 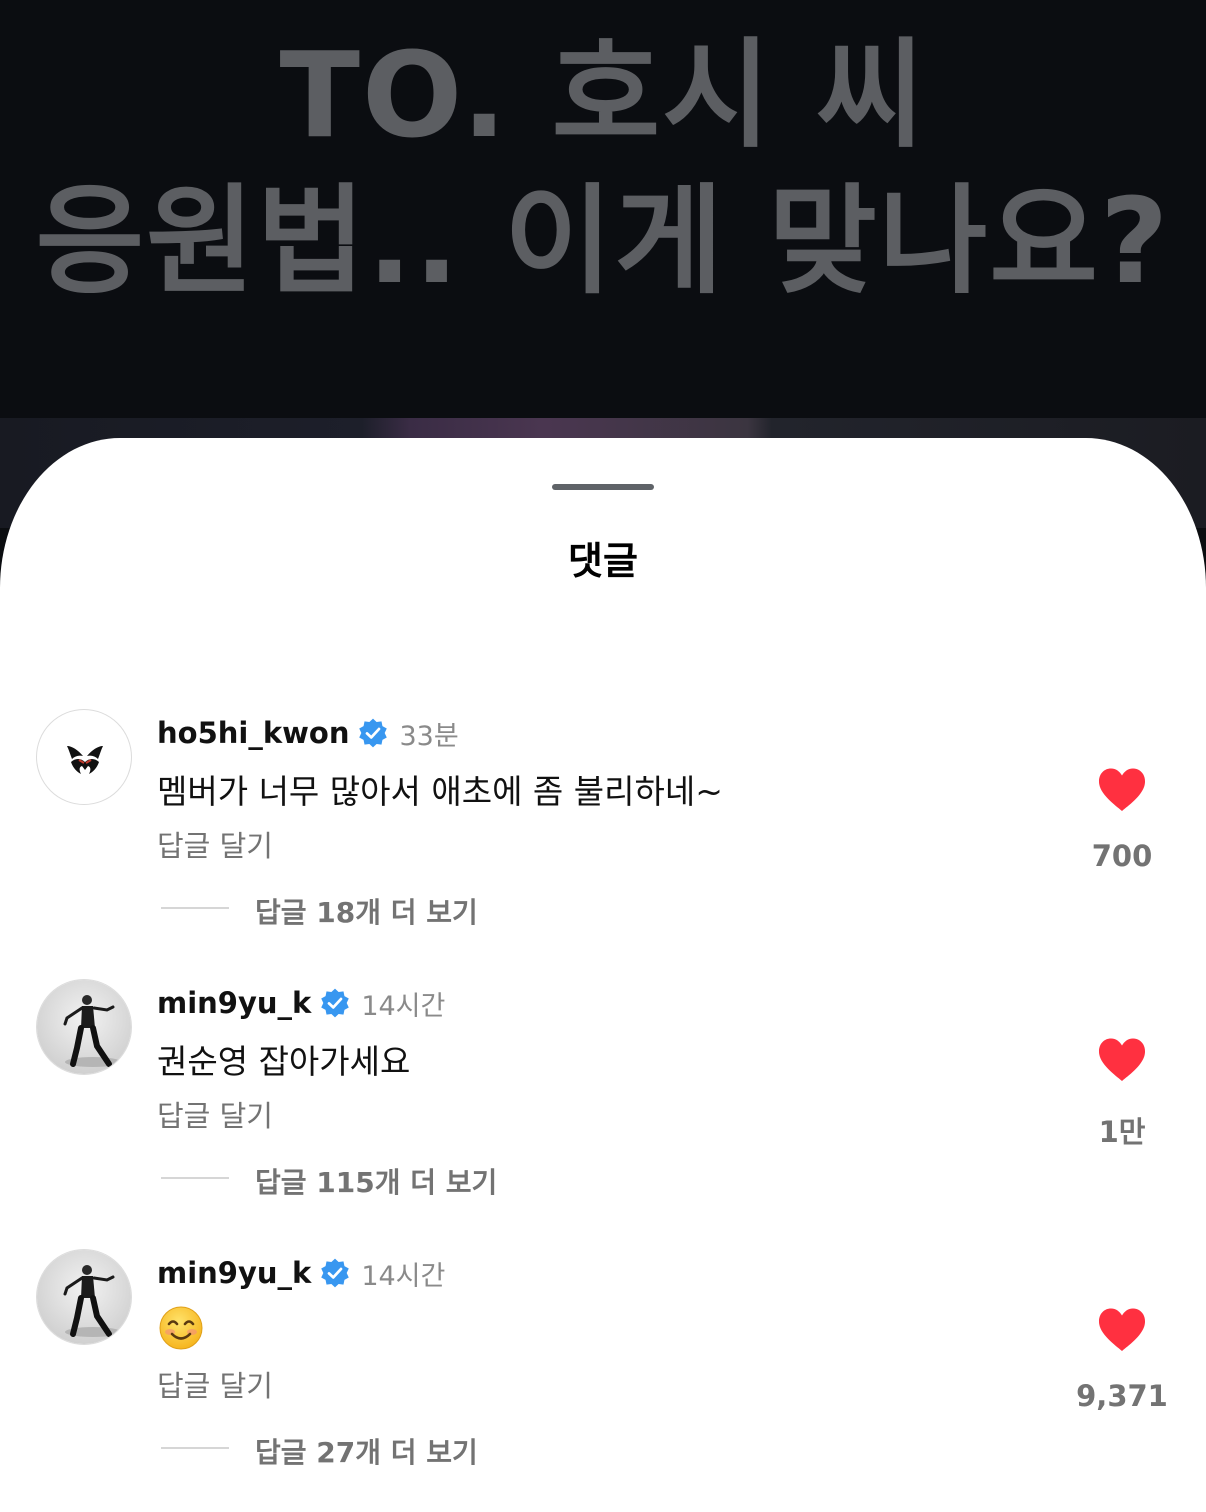 I want to click on sheet-title: 댓글, so click(x=603, y=561).